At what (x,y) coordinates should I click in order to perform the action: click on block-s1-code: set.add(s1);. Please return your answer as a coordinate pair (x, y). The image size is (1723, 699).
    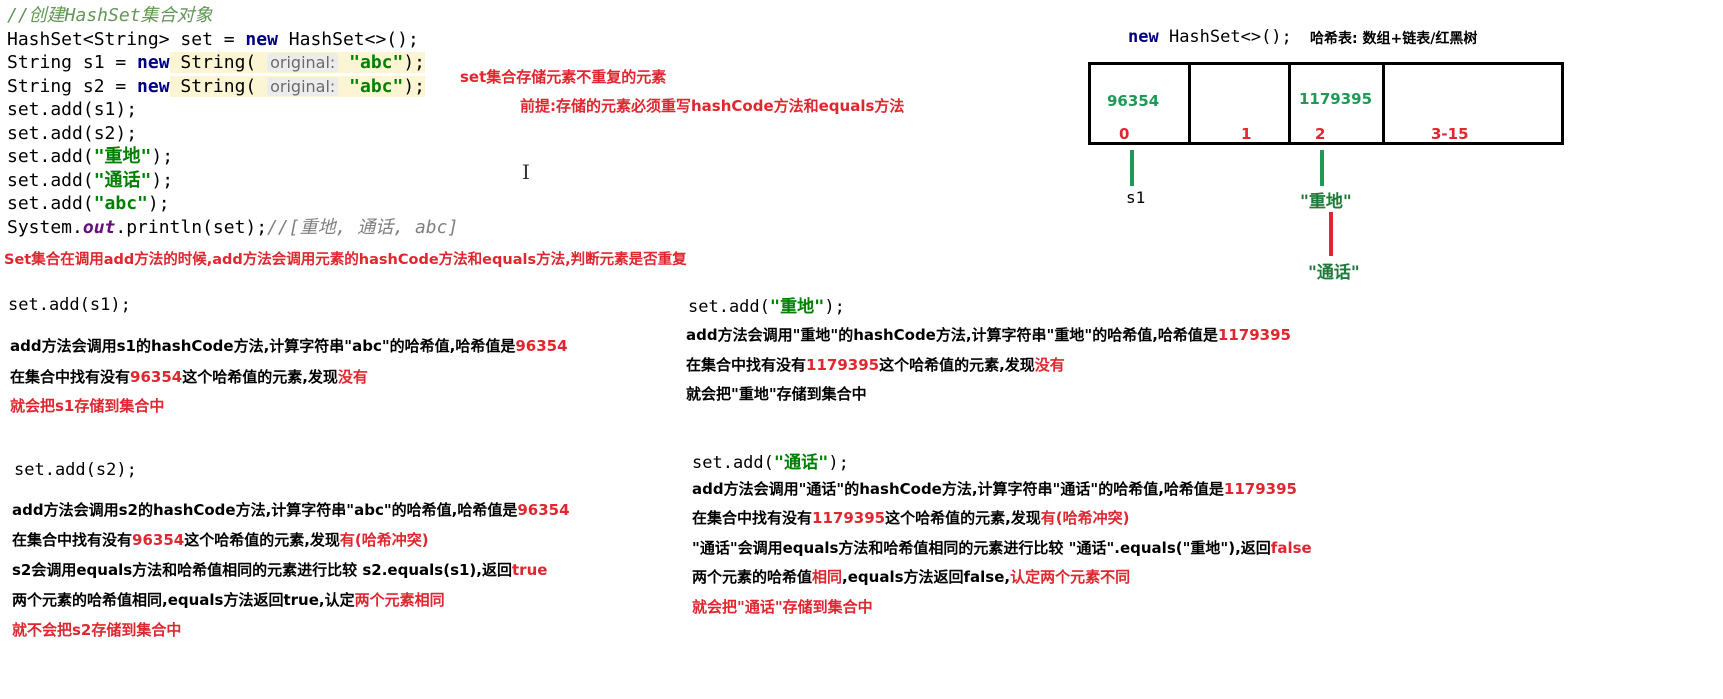
    Looking at the image, I should click on (69, 305).